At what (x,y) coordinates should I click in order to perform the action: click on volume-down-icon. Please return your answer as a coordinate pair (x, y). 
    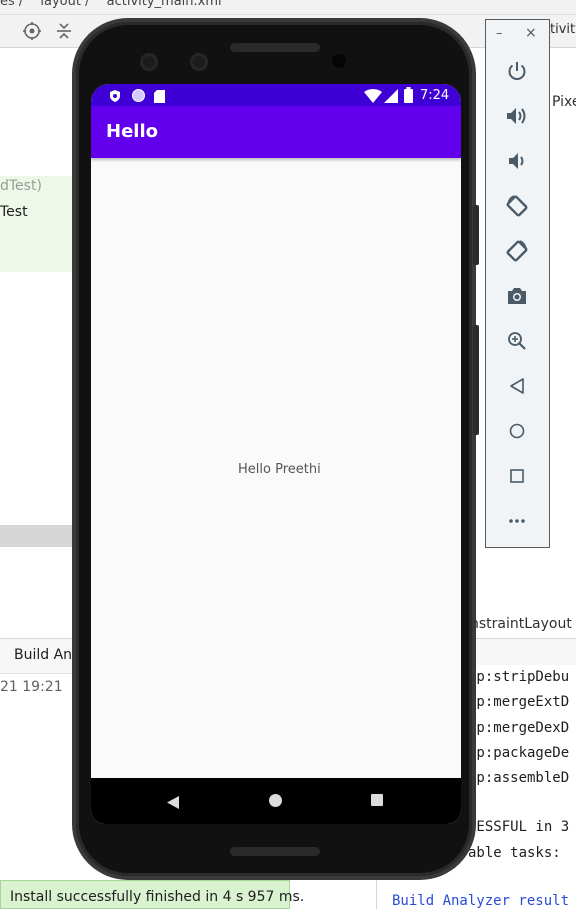
    Looking at the image, I should click on (517, 161).